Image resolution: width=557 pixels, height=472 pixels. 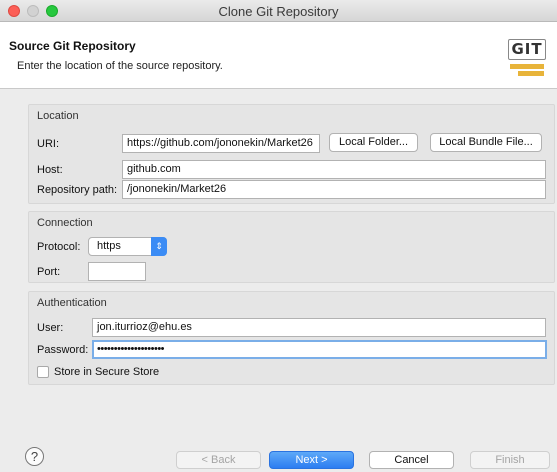 I want to click on store-secure-checkbox, so click(x=43, y=372).